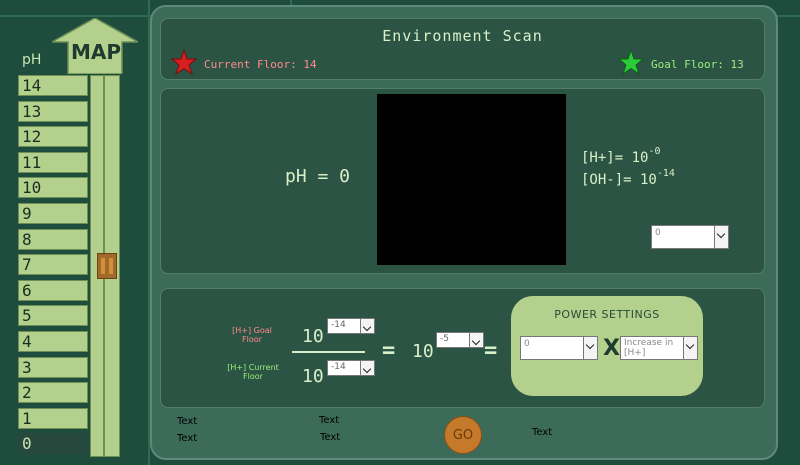 This screenshot has width=800, height=465. Describe the element at coordinates (187, 421) in the screenshot. I see `footer-text-1: Text` at that location.